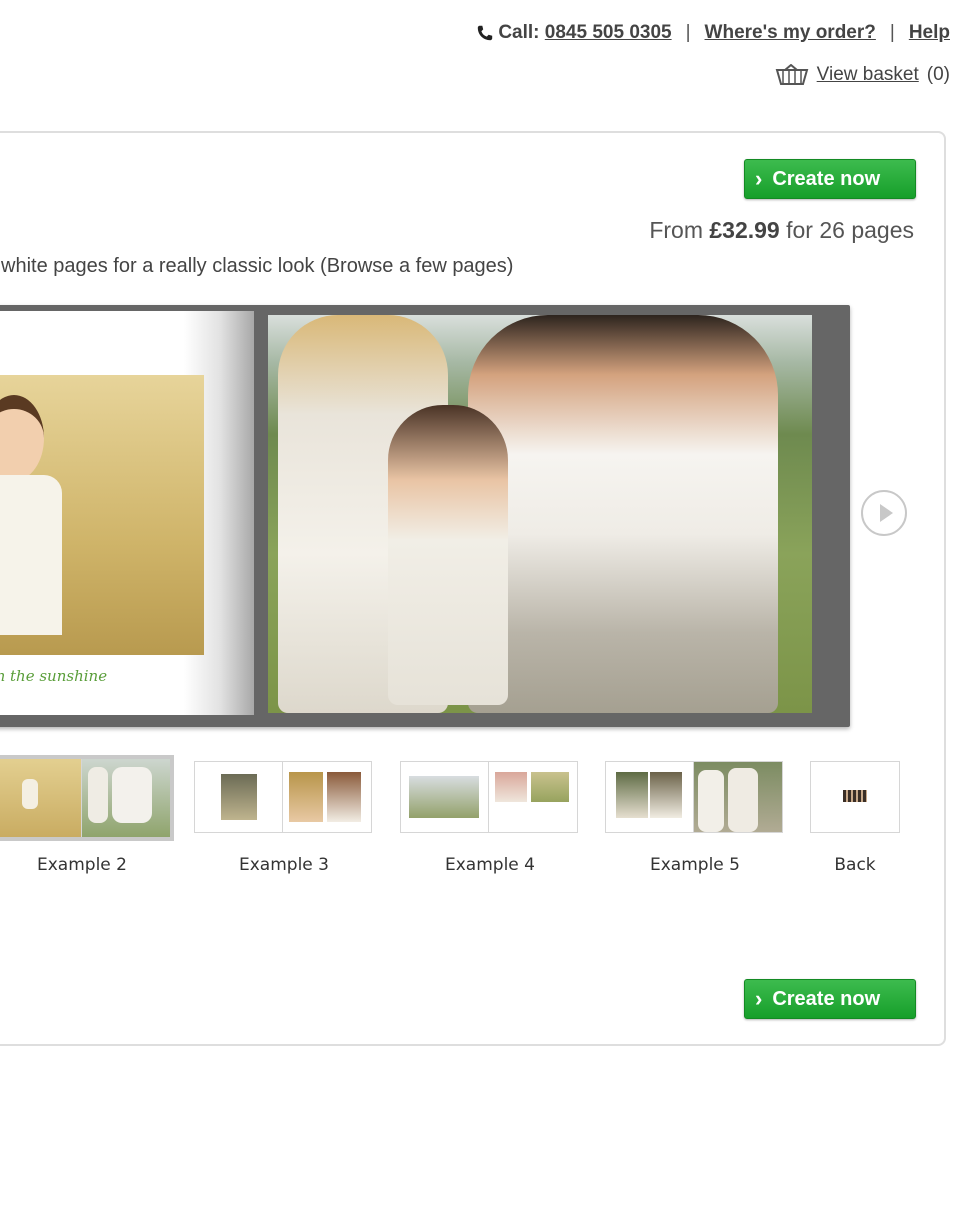 This screenshot has height=1223, width=980. I want to click on thumbnail-label: Example 5, so click(695, 865).